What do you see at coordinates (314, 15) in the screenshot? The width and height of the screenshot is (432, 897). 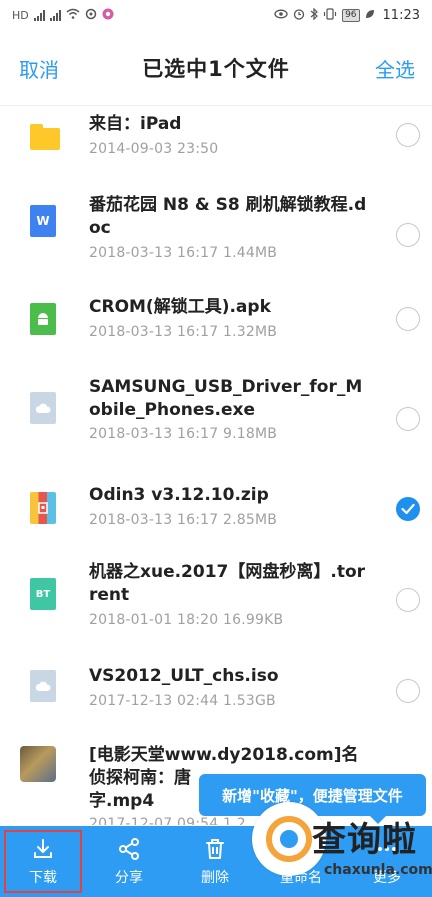 I see `bluetooth-icon` at bounding box center [314, 15].